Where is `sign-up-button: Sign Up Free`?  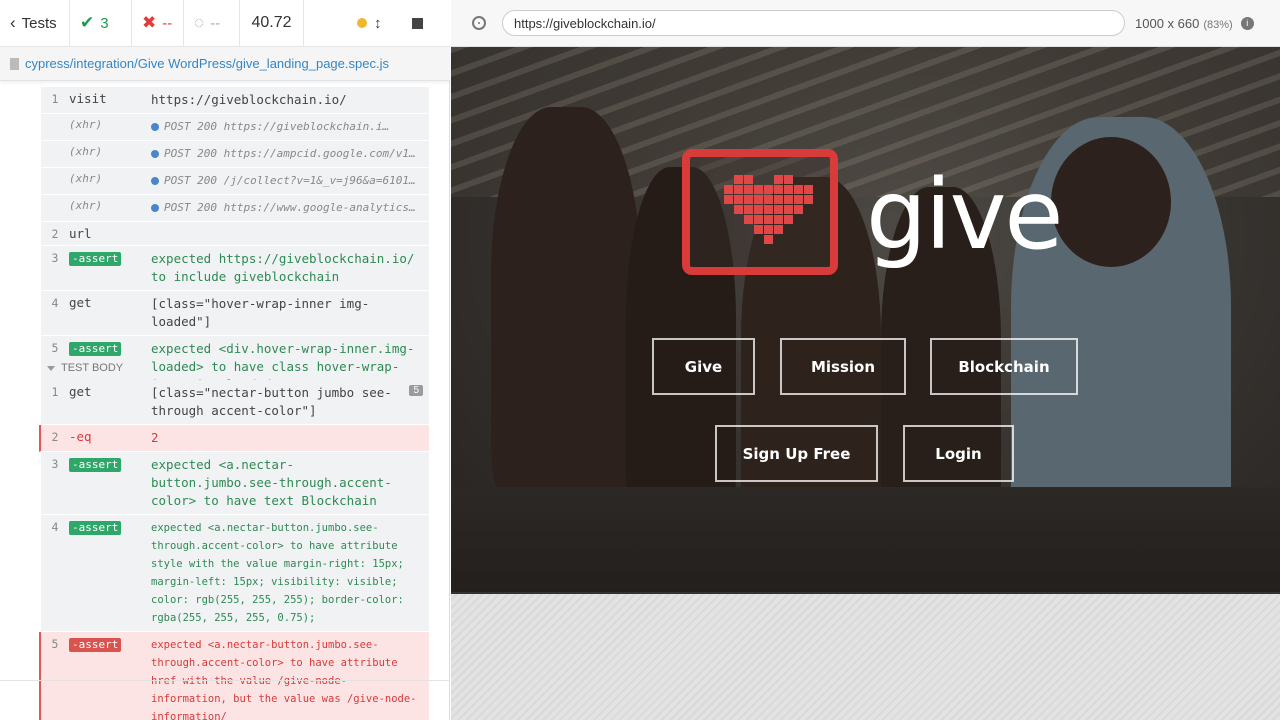
sign-up-button: Sign Up Free is located at coordinates (796, 453).